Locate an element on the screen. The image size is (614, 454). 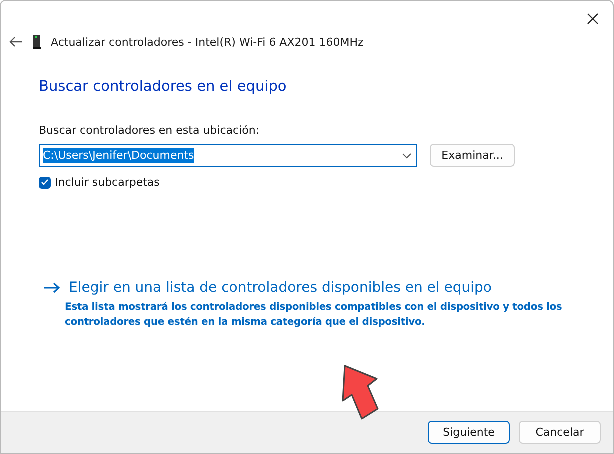
cancel-button: Cancelar is located at coordinates (560, 432).